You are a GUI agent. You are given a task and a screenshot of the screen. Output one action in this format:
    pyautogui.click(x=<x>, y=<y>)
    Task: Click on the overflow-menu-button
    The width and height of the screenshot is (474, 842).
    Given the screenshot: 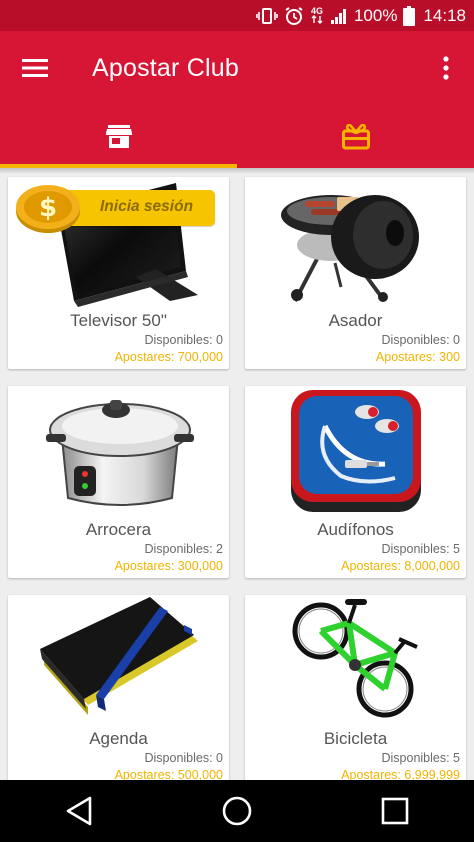 What is the action you would take?
    pyautogui.click(x=446, y=68)
    